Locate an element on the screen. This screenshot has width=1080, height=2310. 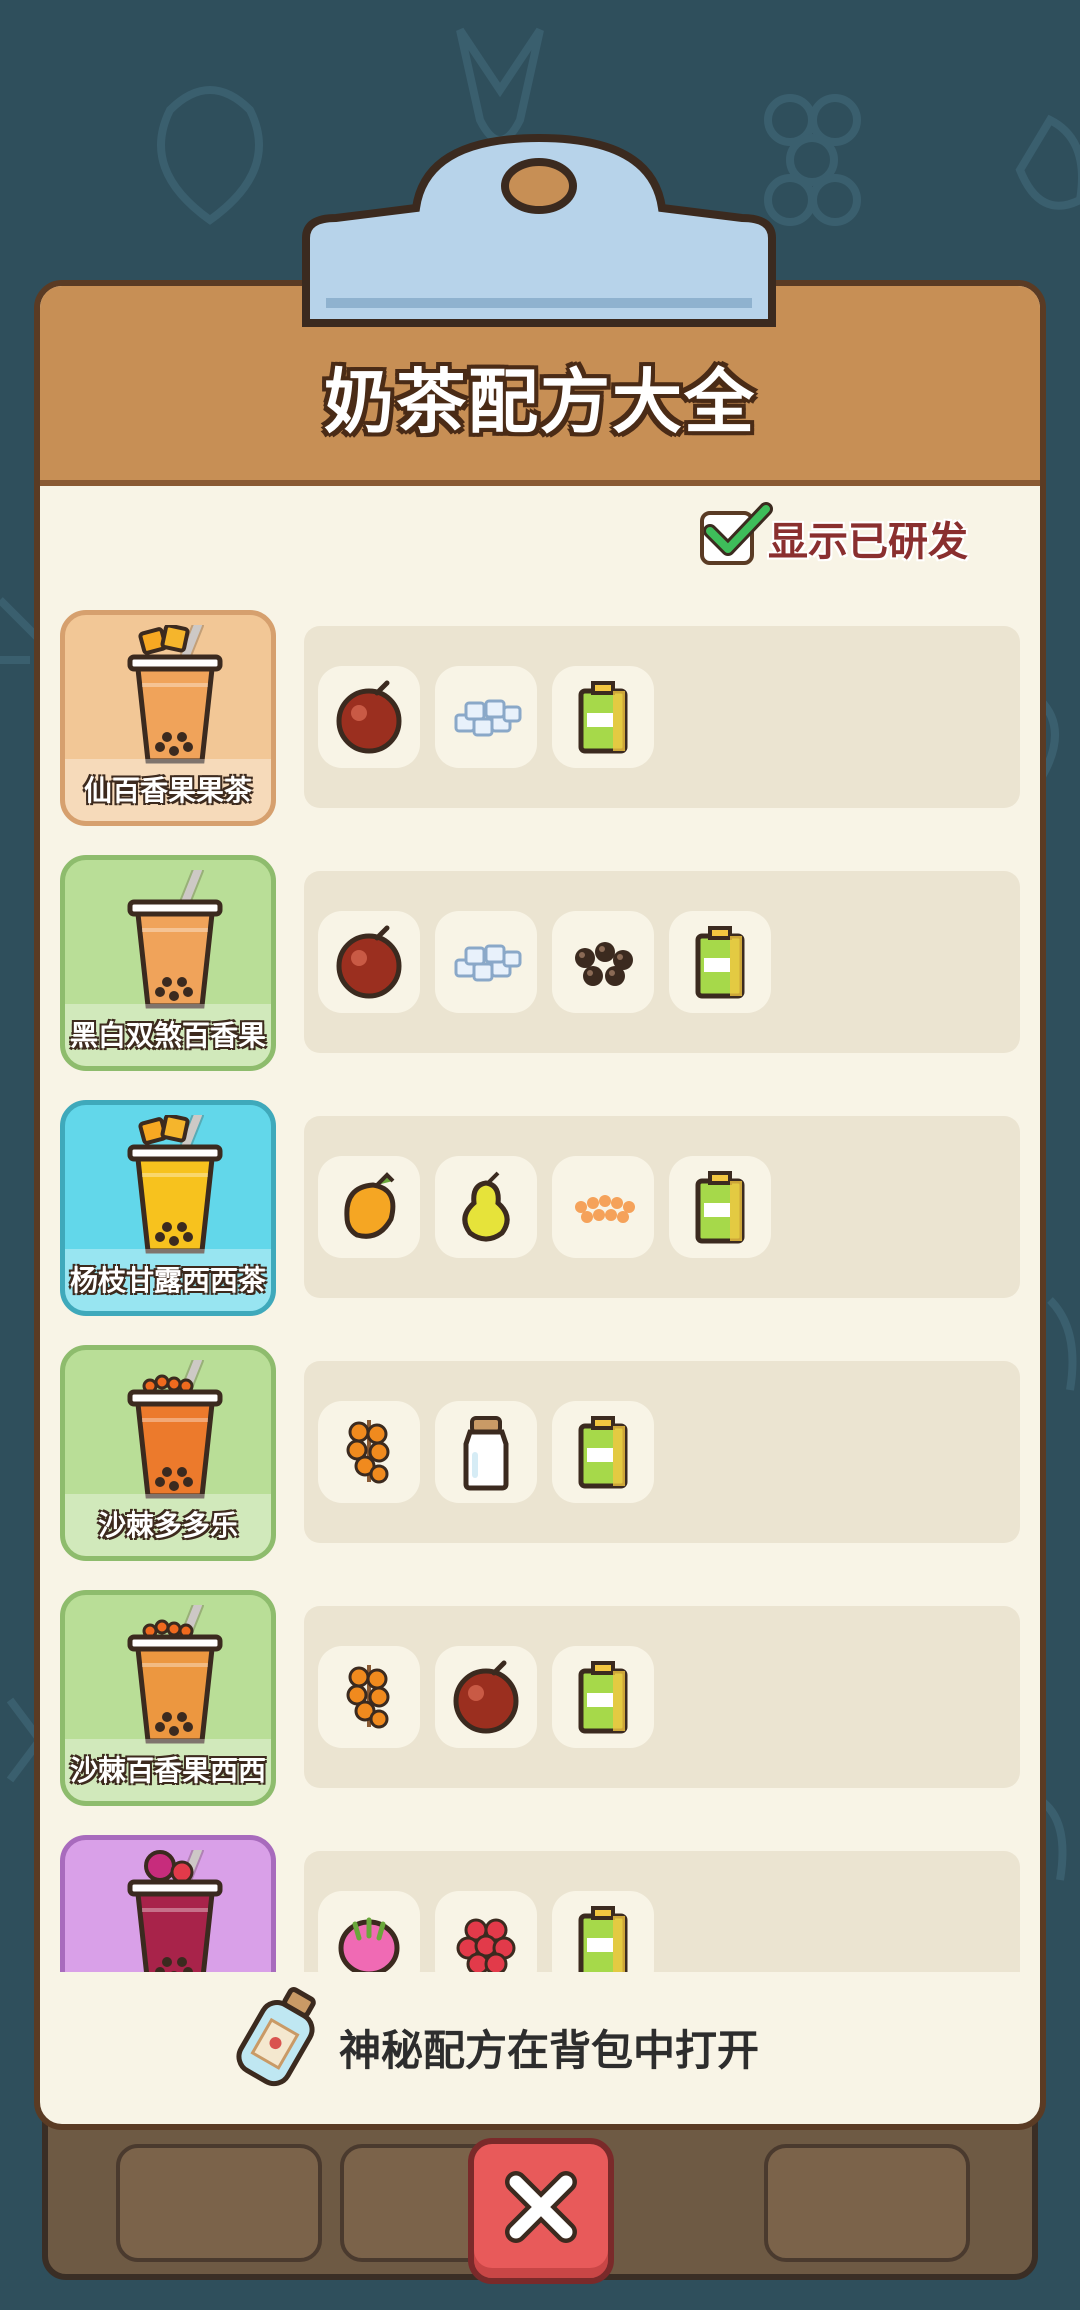
toggle-label: 显示已研发 is located at coordinates (868, 542).